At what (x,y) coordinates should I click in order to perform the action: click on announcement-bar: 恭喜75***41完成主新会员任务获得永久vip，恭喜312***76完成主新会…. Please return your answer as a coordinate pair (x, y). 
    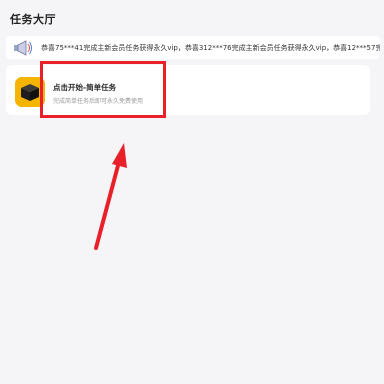
    Looking at the image, I should click on (193, 47).